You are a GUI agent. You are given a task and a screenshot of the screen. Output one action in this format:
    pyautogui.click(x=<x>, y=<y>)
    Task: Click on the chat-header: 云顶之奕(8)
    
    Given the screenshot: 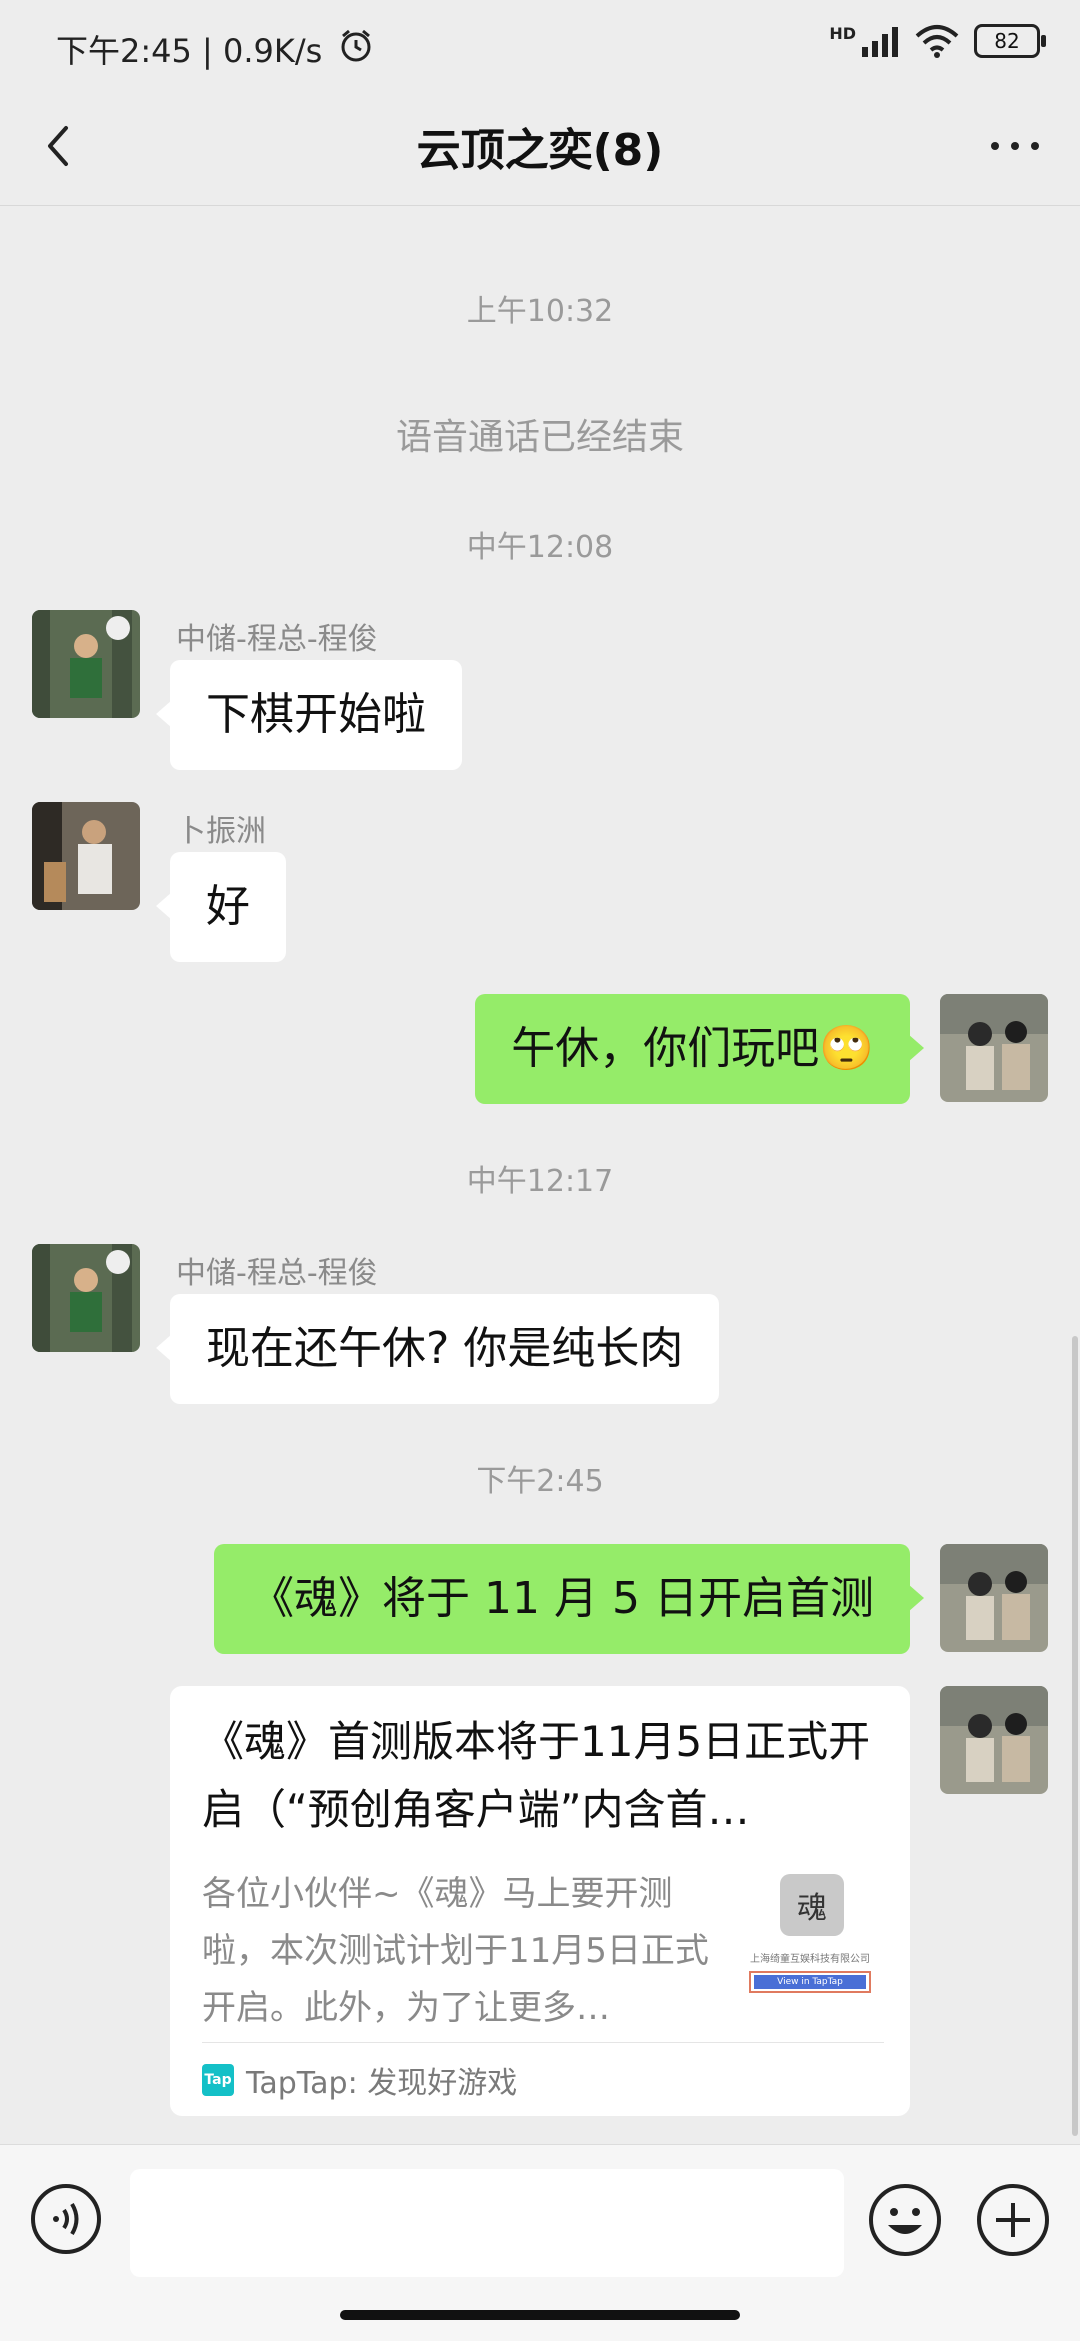 What is the action you would take?
    pyautogui.click(x=540, y=148)
    